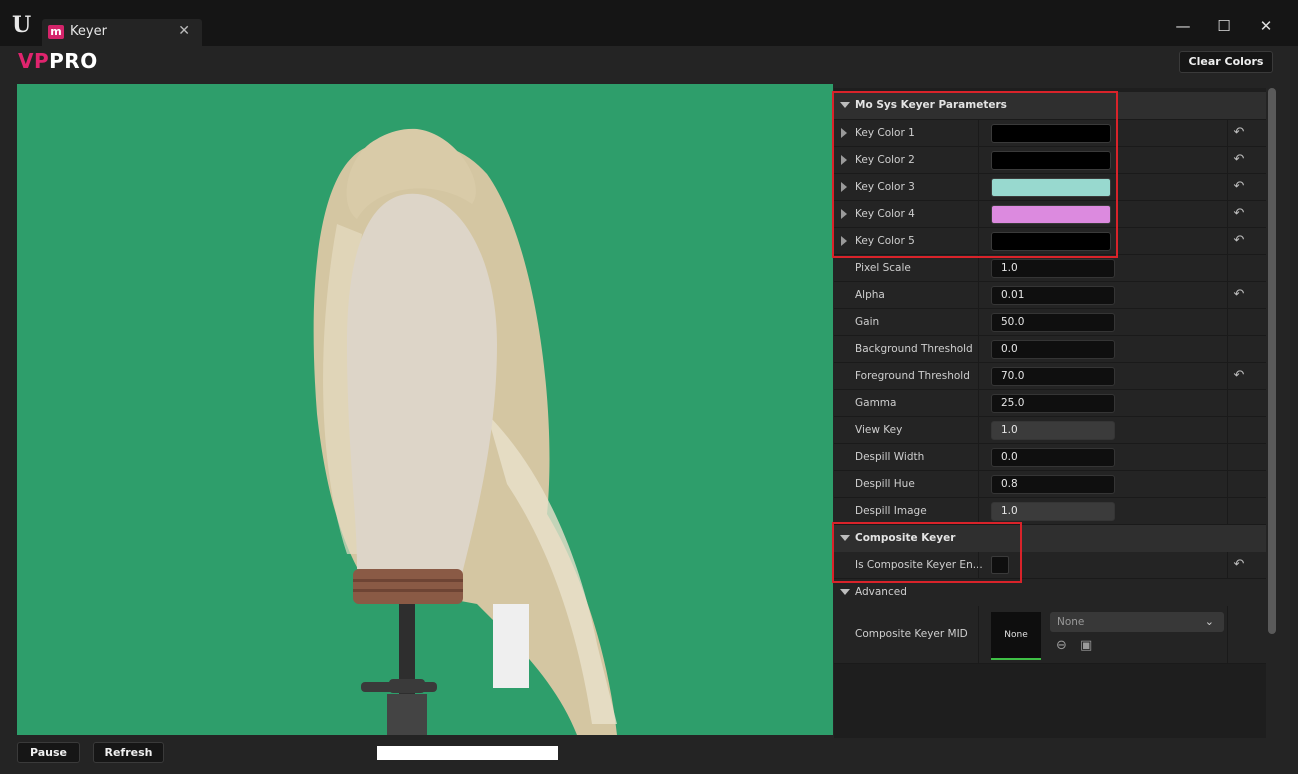 The image size is (1298, 774). What do you see at coordinates (1053, 484) in the screenshot?
I see `despill-hue-input: 0.8` at bounding box center [1053, 484].